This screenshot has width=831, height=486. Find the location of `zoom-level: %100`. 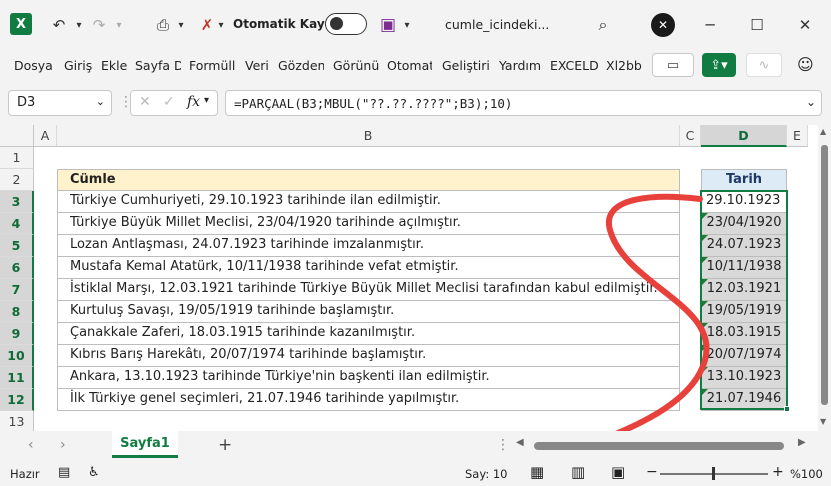

zoom-level: %100 is located at coordinates (806, 474).